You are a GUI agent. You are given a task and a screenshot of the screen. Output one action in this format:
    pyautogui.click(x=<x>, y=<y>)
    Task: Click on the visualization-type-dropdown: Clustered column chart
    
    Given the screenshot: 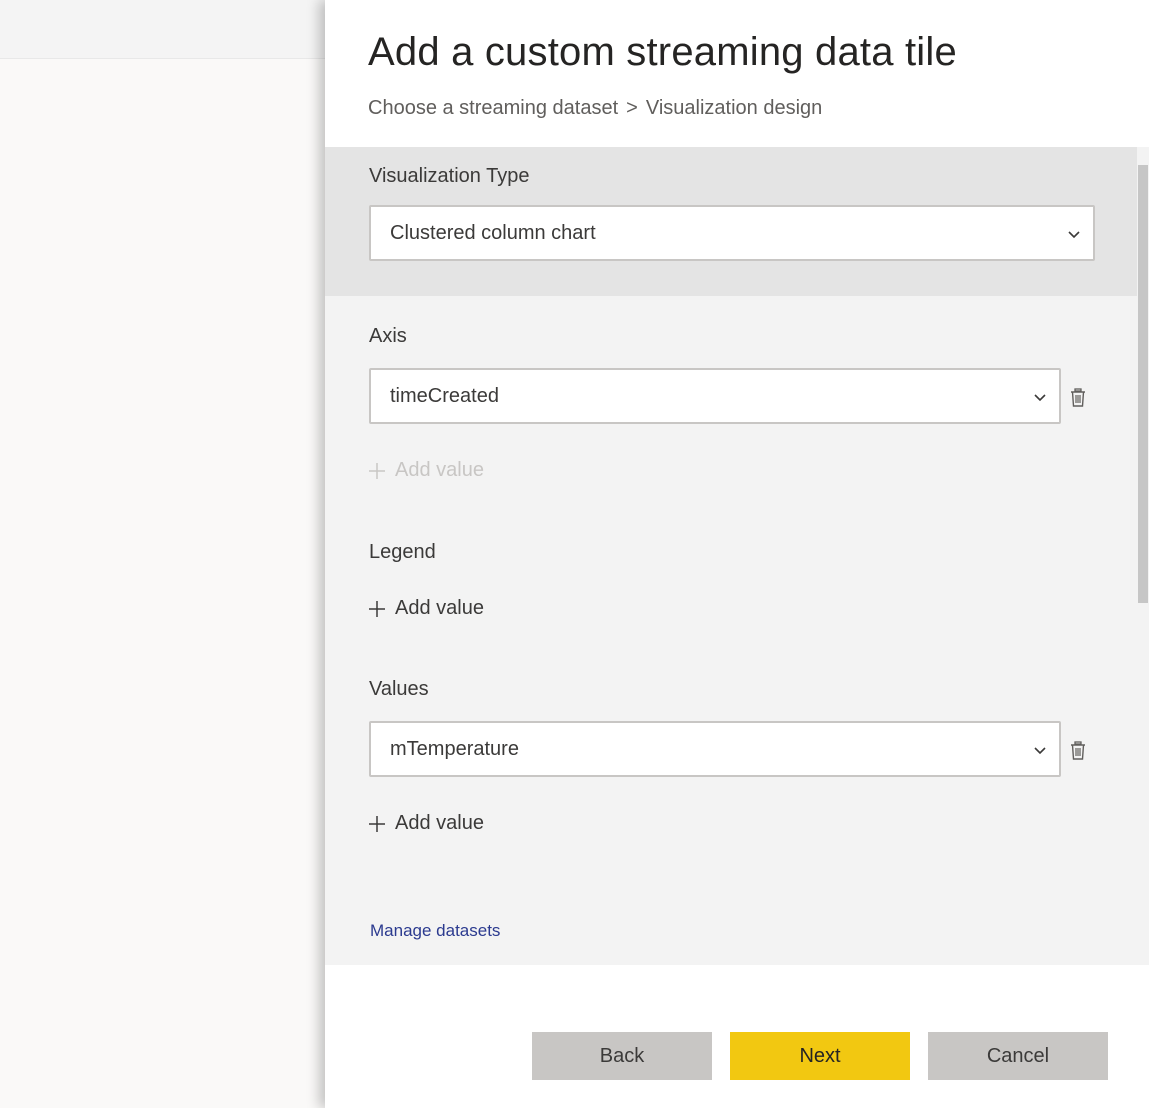 What is the action you would take?
    pyautogui.click(x=732, y=233)
    